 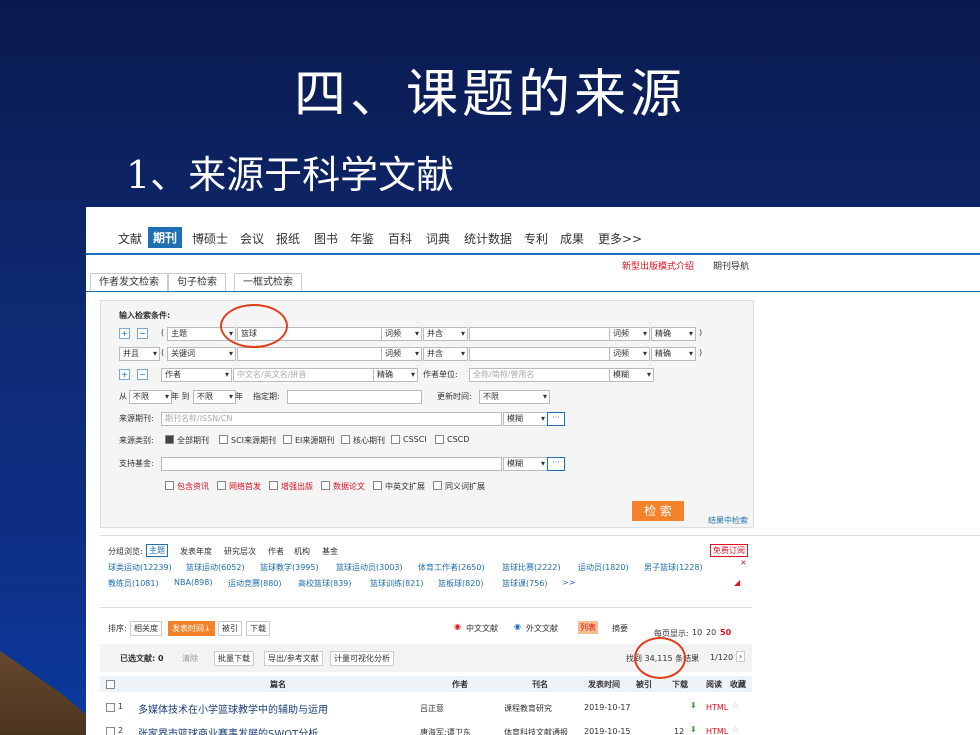 I want to click on group-link: 篮球运动员(3003), so click(x=369, y=567).